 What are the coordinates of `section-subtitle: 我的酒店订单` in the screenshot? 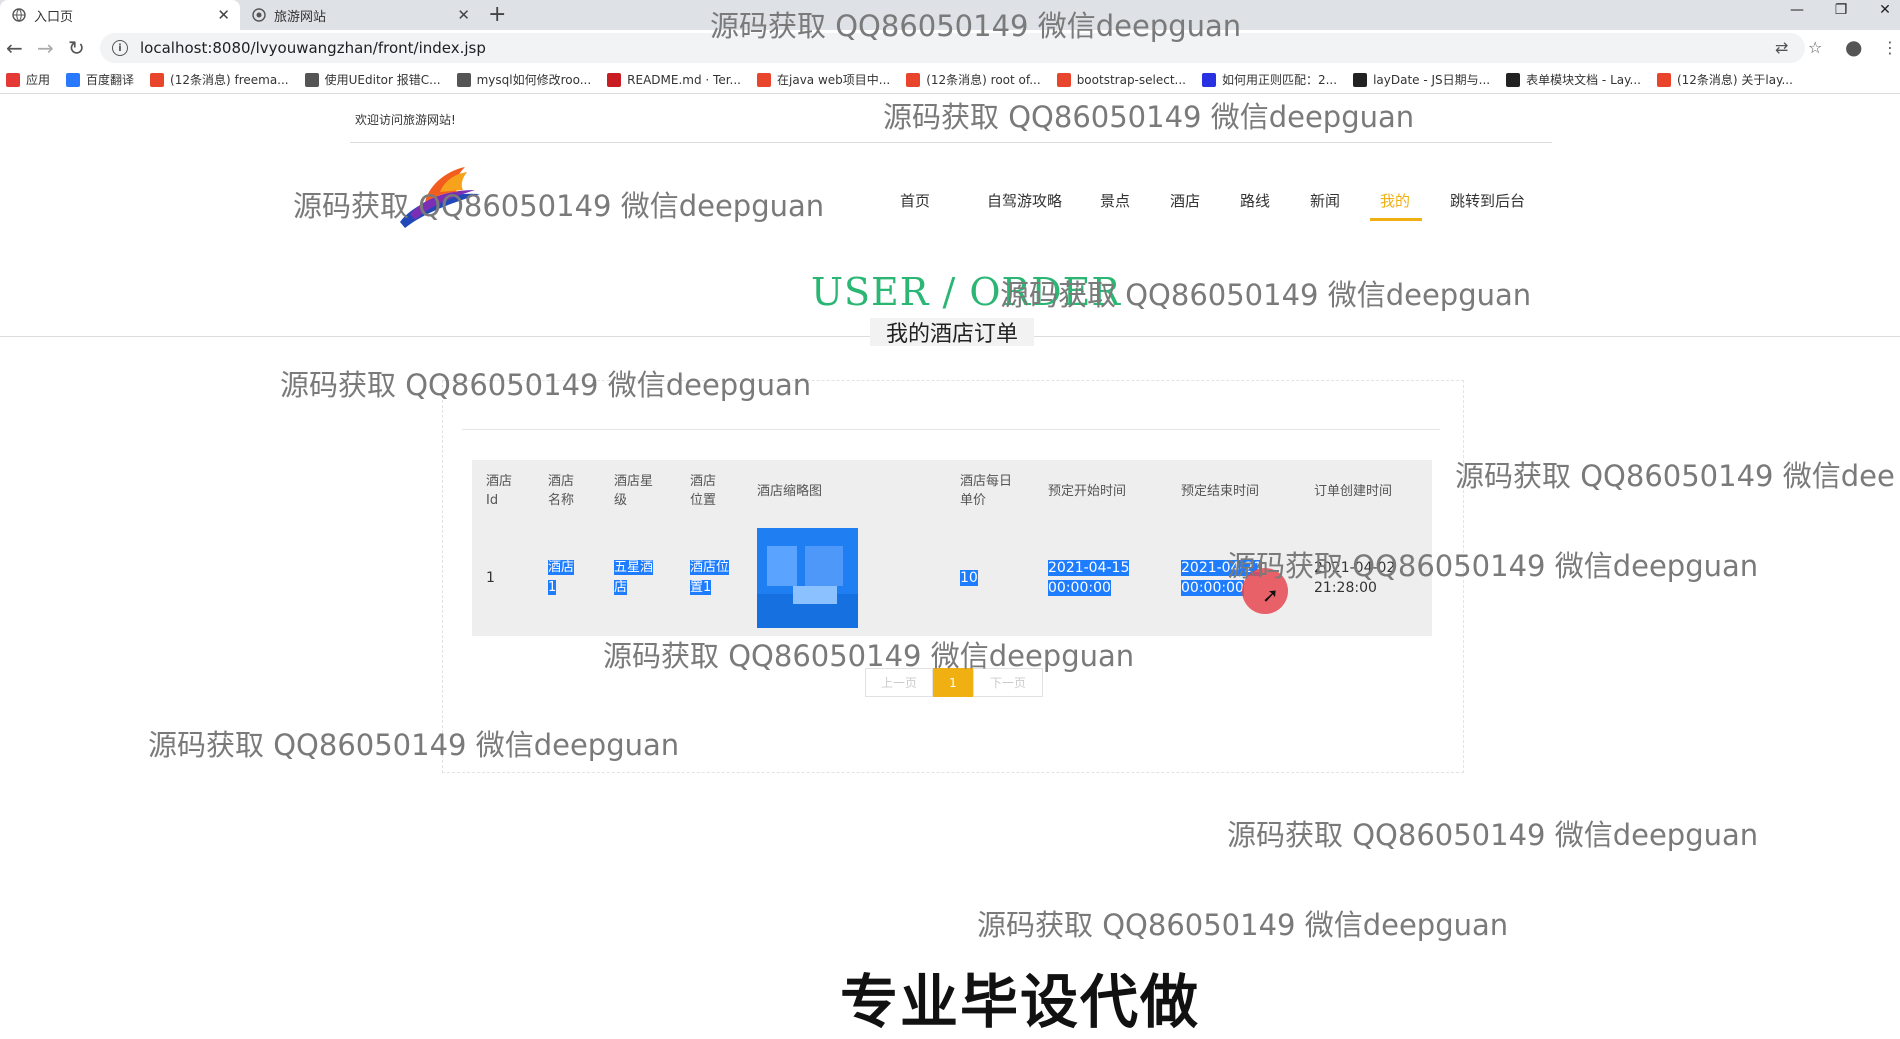 It's located at (952, 332).